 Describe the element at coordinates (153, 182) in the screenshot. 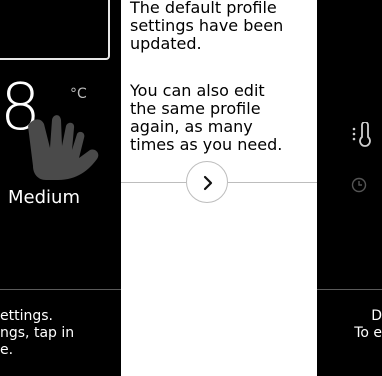

I see `divider-left` at that location.